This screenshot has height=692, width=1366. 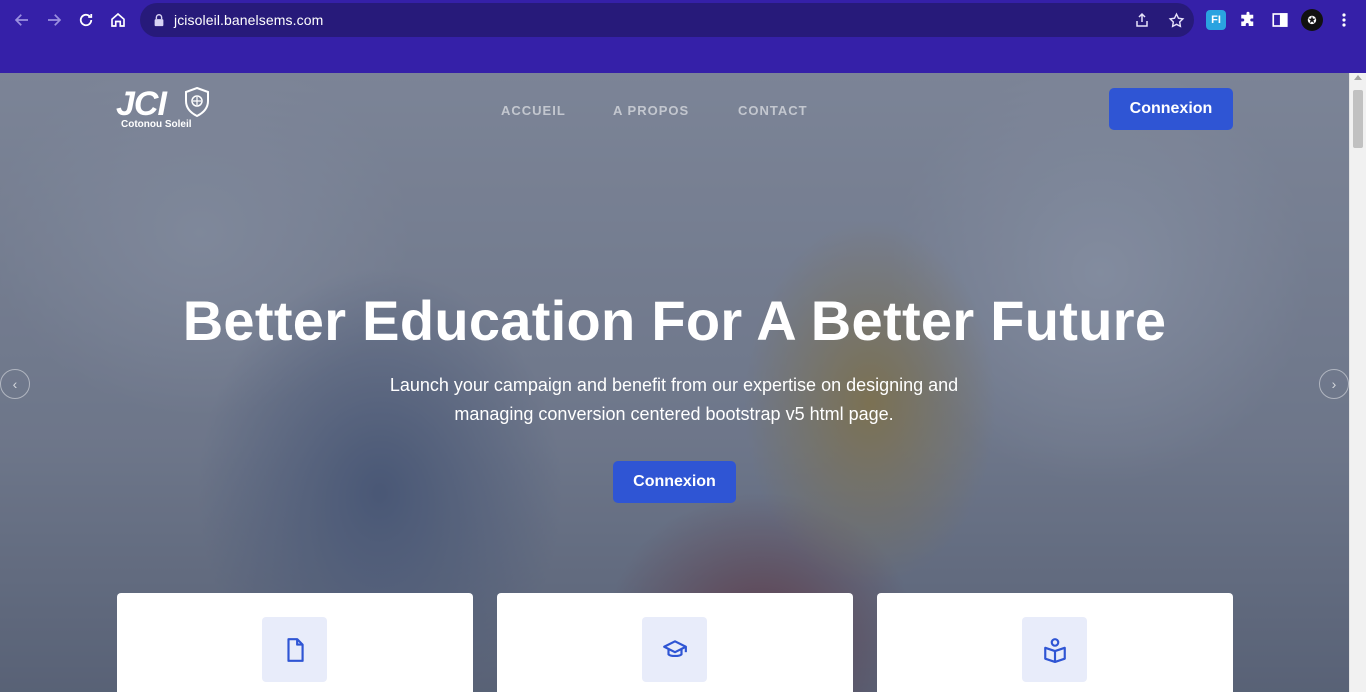 What do you see at coordinates (1334, 384) in the screenshot?
I see `carousel-next-arrow-icon: ›` at bounding box center [1334, 384].